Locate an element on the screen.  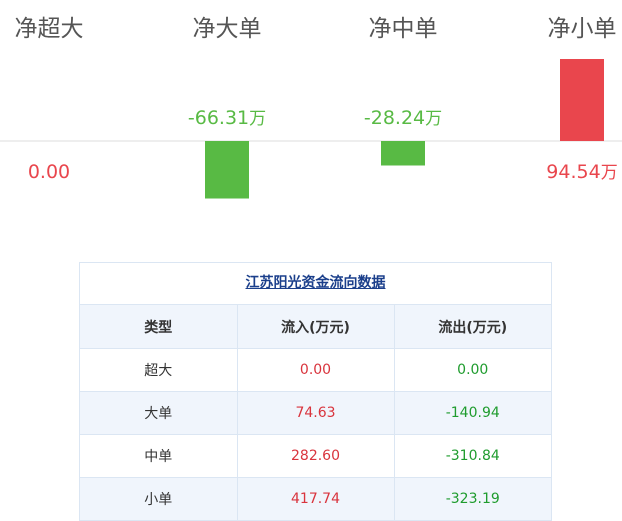
value-label: 94.54万 is located at coordinates (581, 172).